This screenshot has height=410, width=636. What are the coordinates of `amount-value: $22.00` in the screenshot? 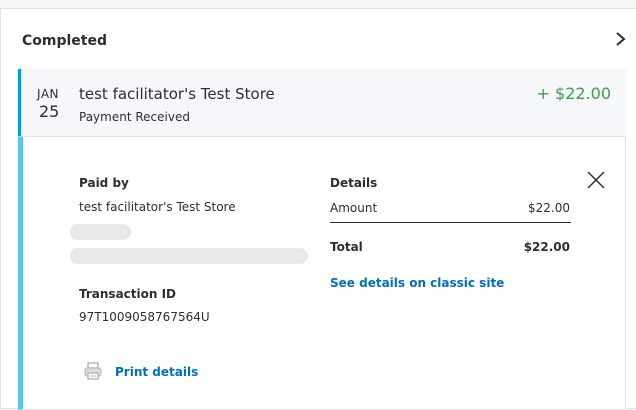 It's located at (549, 208).